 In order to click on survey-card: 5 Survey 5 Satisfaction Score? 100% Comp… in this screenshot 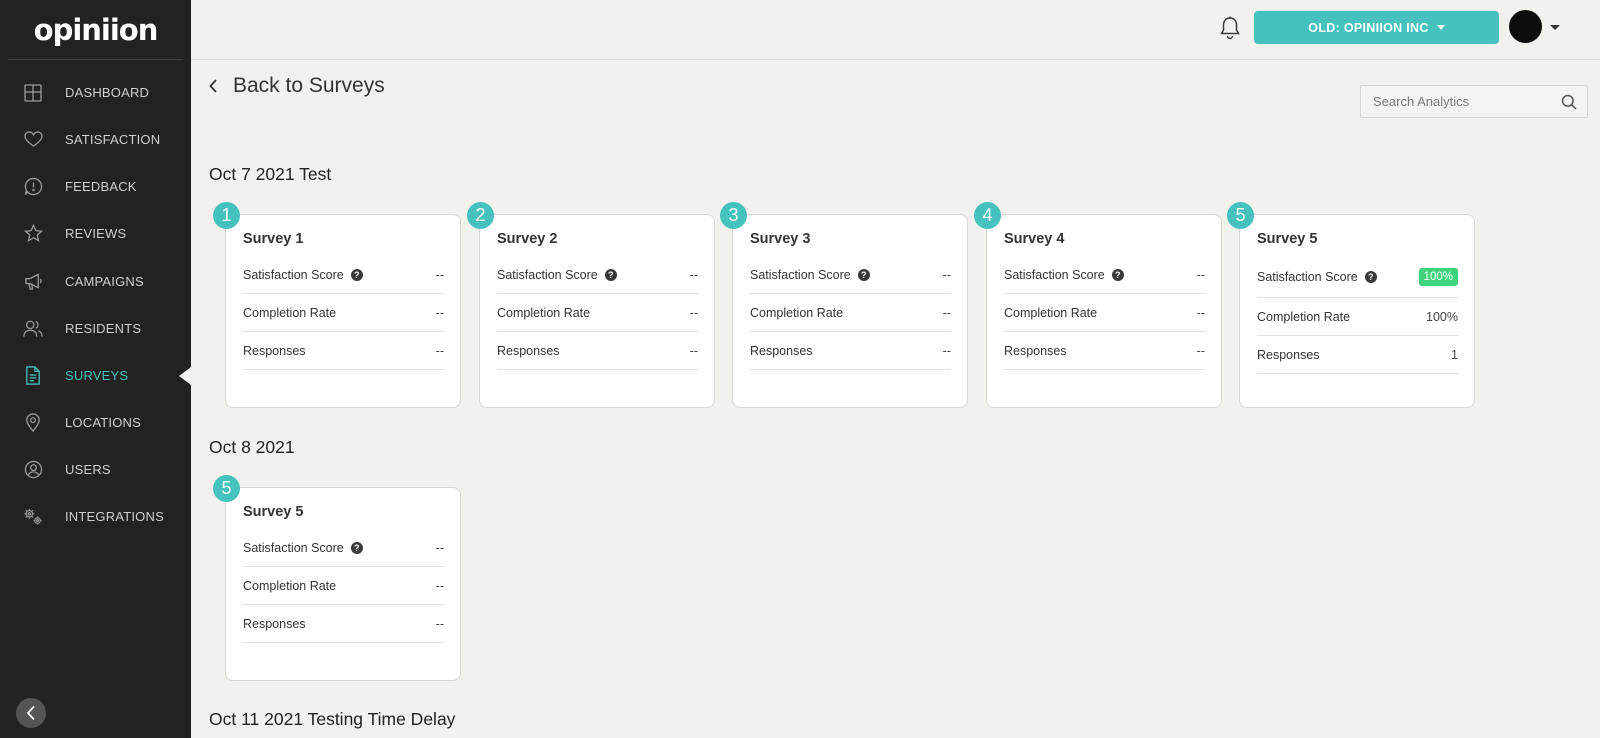, I will do `click(1351, 305)`.